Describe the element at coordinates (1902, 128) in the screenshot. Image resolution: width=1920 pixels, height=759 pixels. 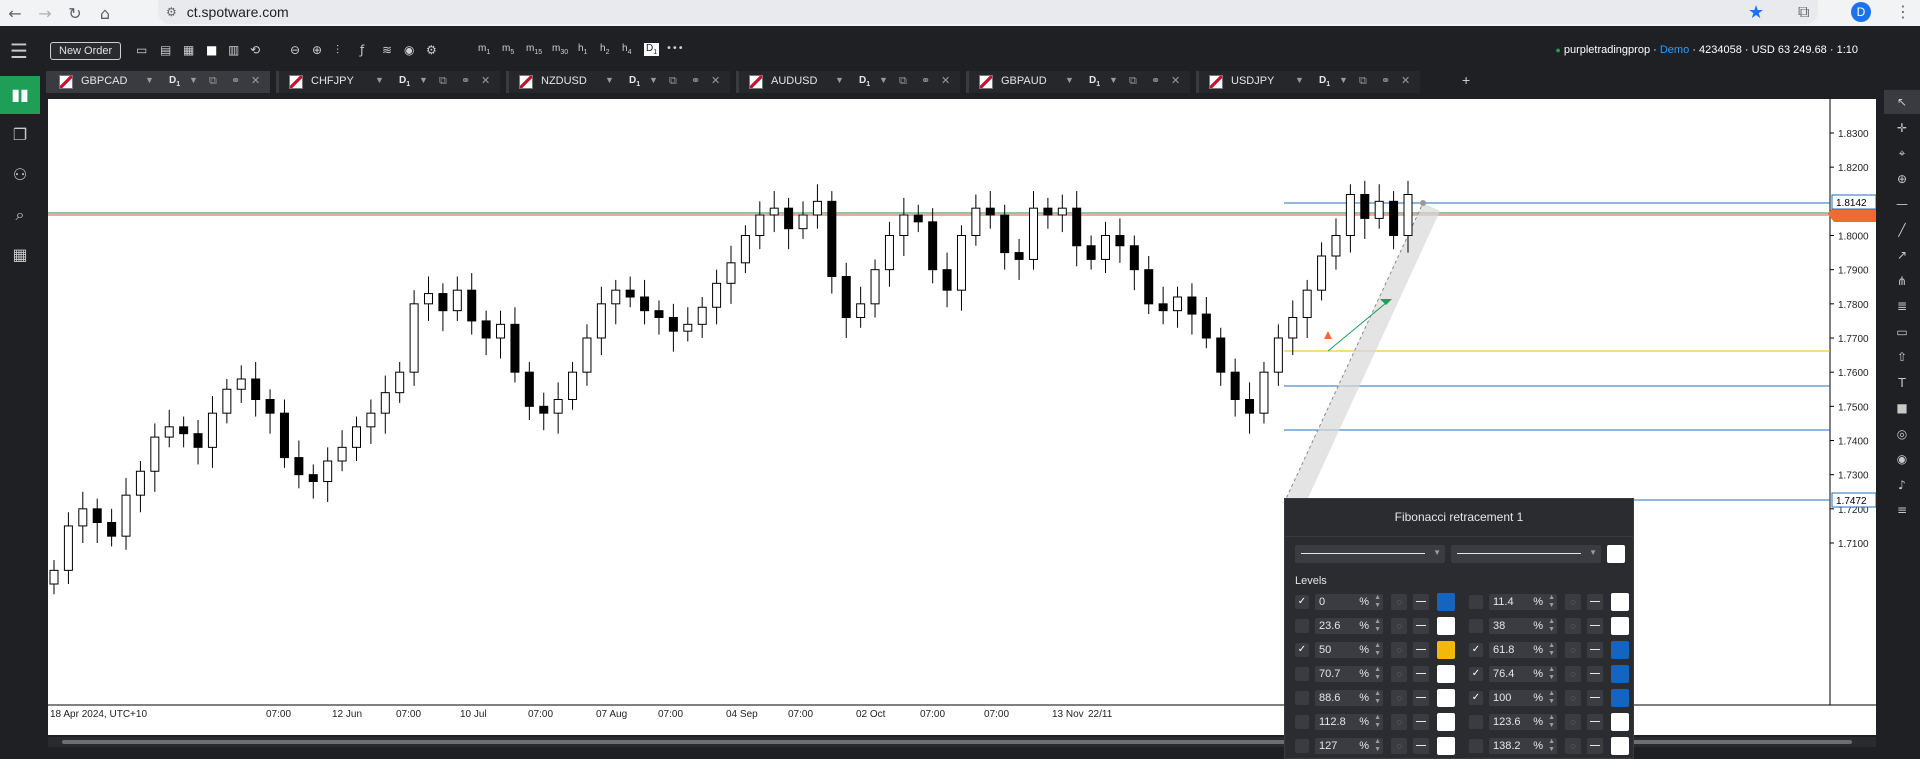
I see `crosshair-icon: ✛` at that location.